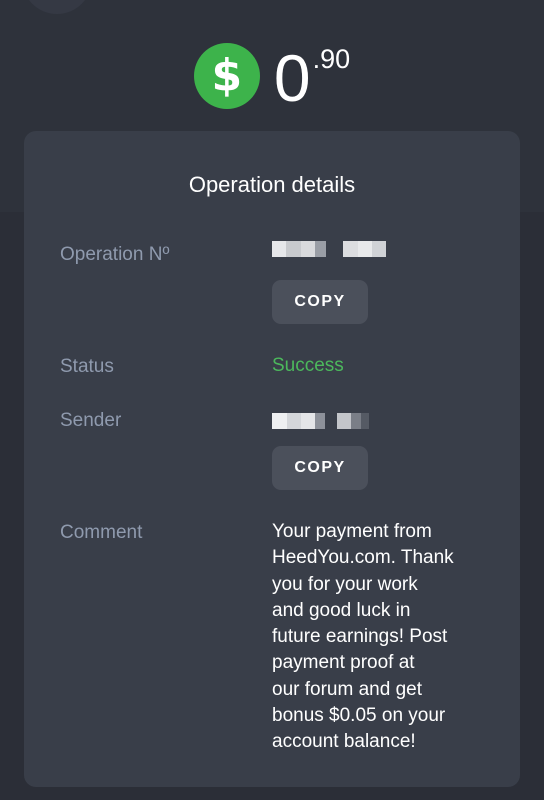  Describe the element at coordinates (344, 742) in the screenshot. I see `comment-line: account balance!` at that location.